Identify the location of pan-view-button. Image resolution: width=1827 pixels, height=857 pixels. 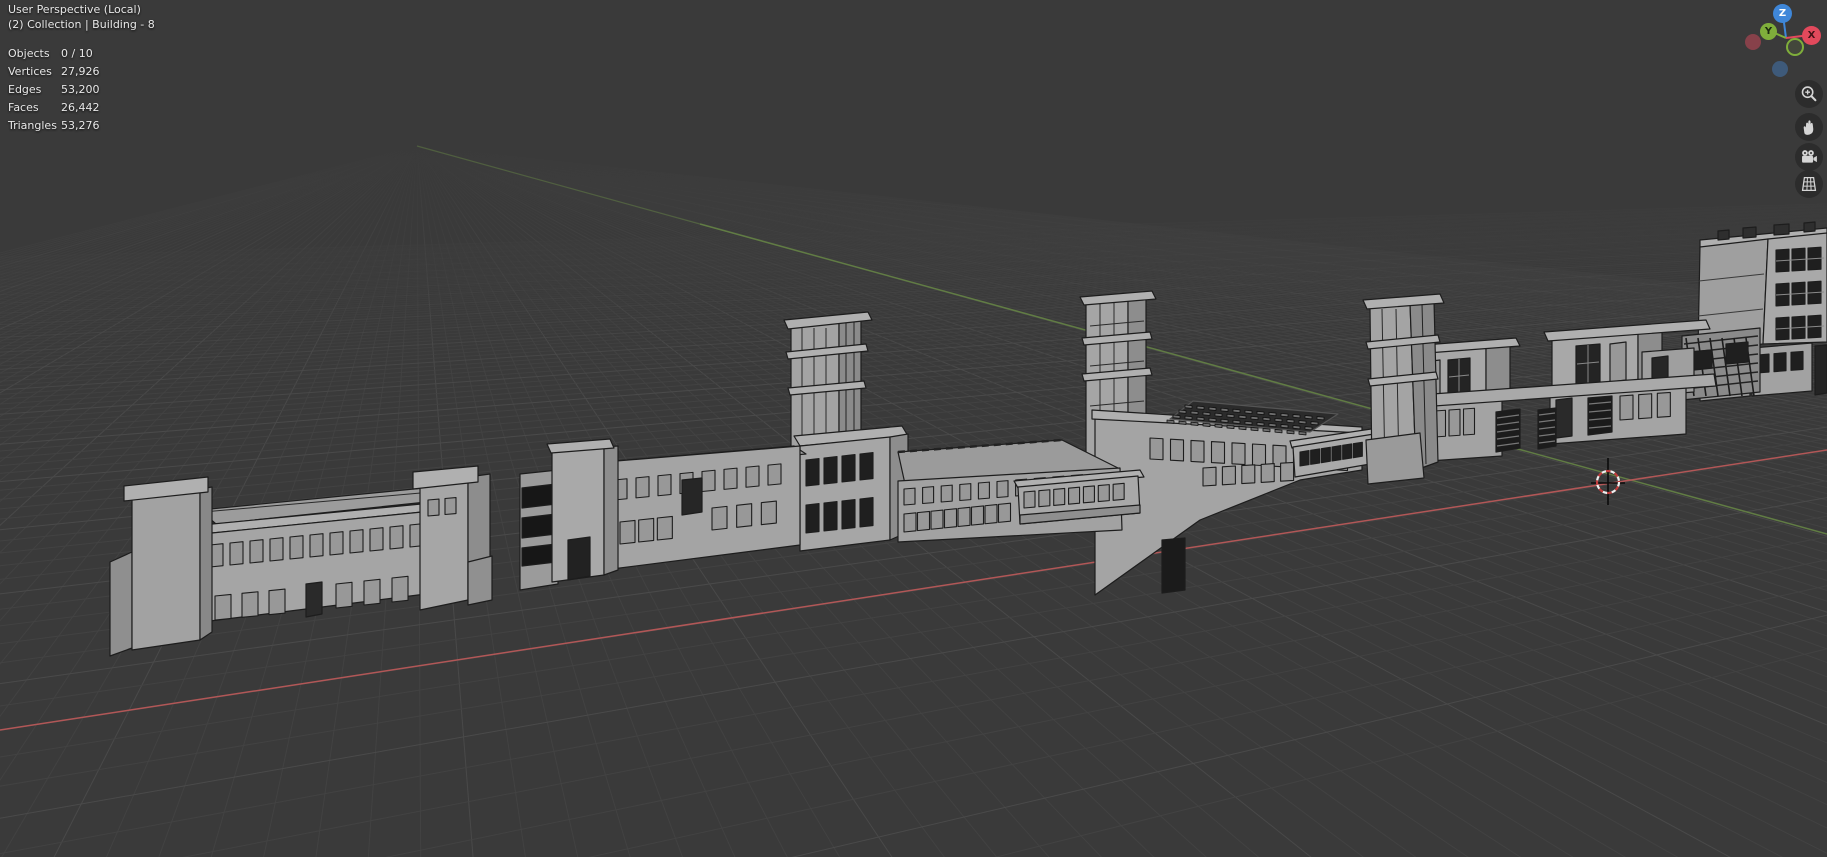
(1809, 127).